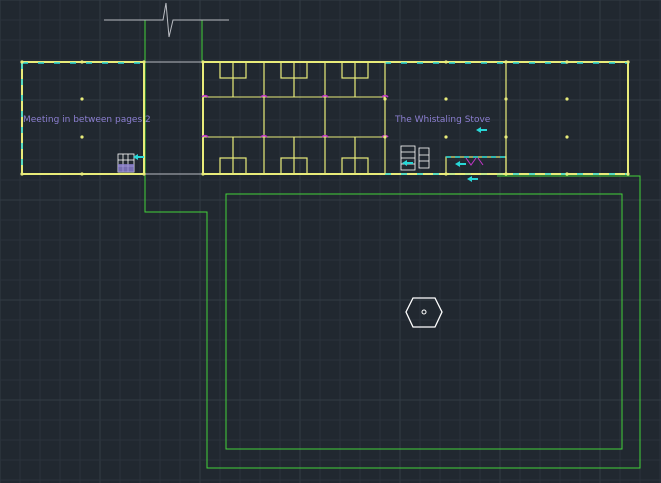 This screenshot has width=661, height=483. I want to click on toilet-cubicles-bottom, so click(294, 156).